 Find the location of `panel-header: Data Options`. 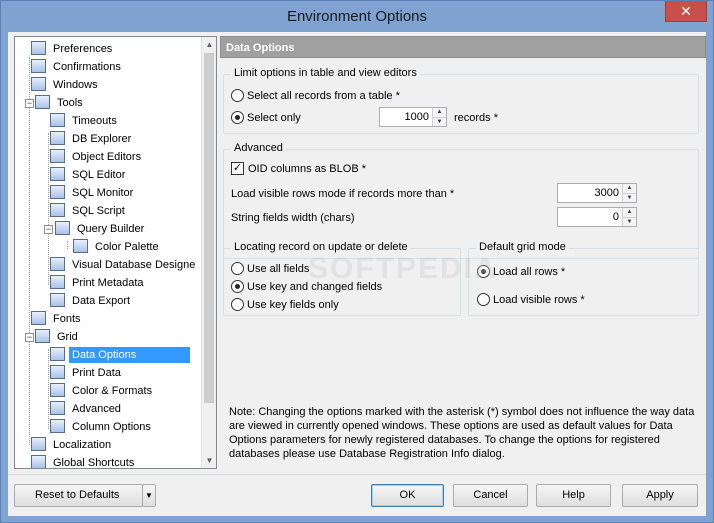

panel-header: Data Options is located at coordinates (463, 47).